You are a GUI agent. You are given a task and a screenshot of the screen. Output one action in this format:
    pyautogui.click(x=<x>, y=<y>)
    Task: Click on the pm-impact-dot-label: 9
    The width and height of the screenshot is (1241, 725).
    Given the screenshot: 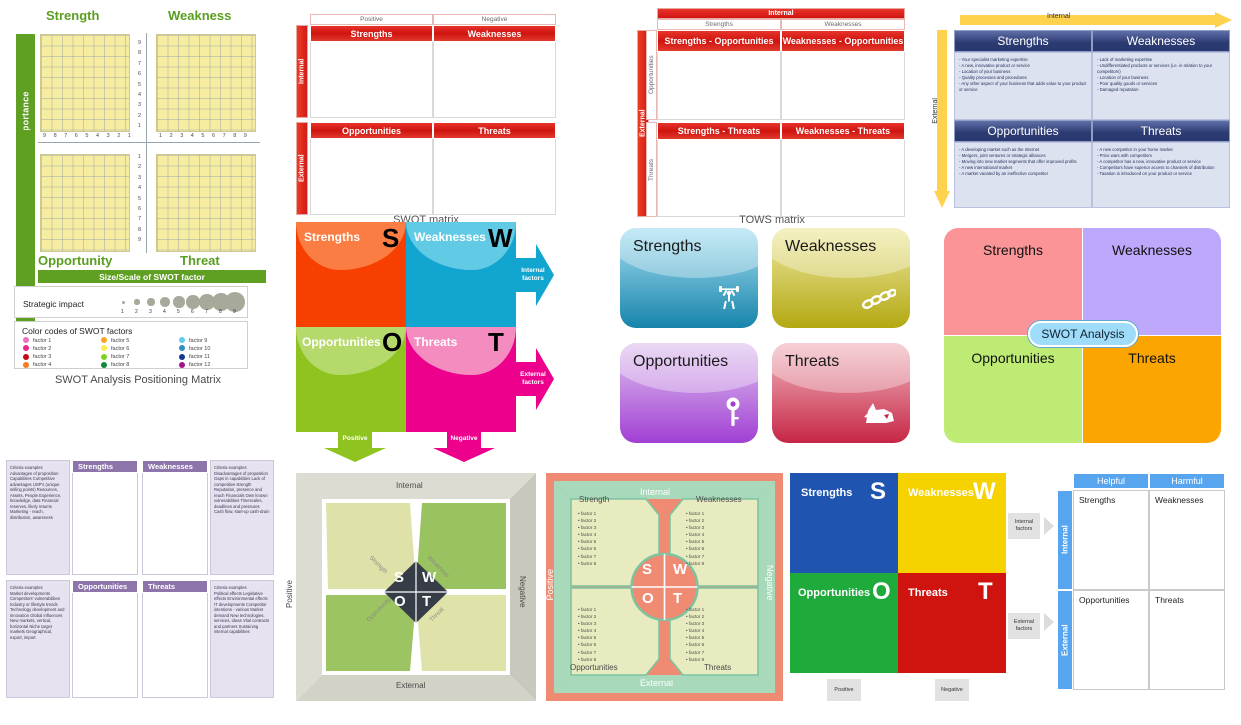 What is the action you would take?
    pyautogui.click(x=234, y=312)
    